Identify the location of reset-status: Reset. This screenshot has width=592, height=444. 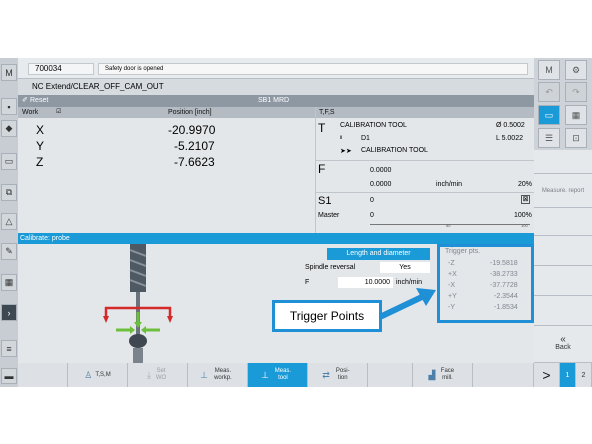
(39, 100).